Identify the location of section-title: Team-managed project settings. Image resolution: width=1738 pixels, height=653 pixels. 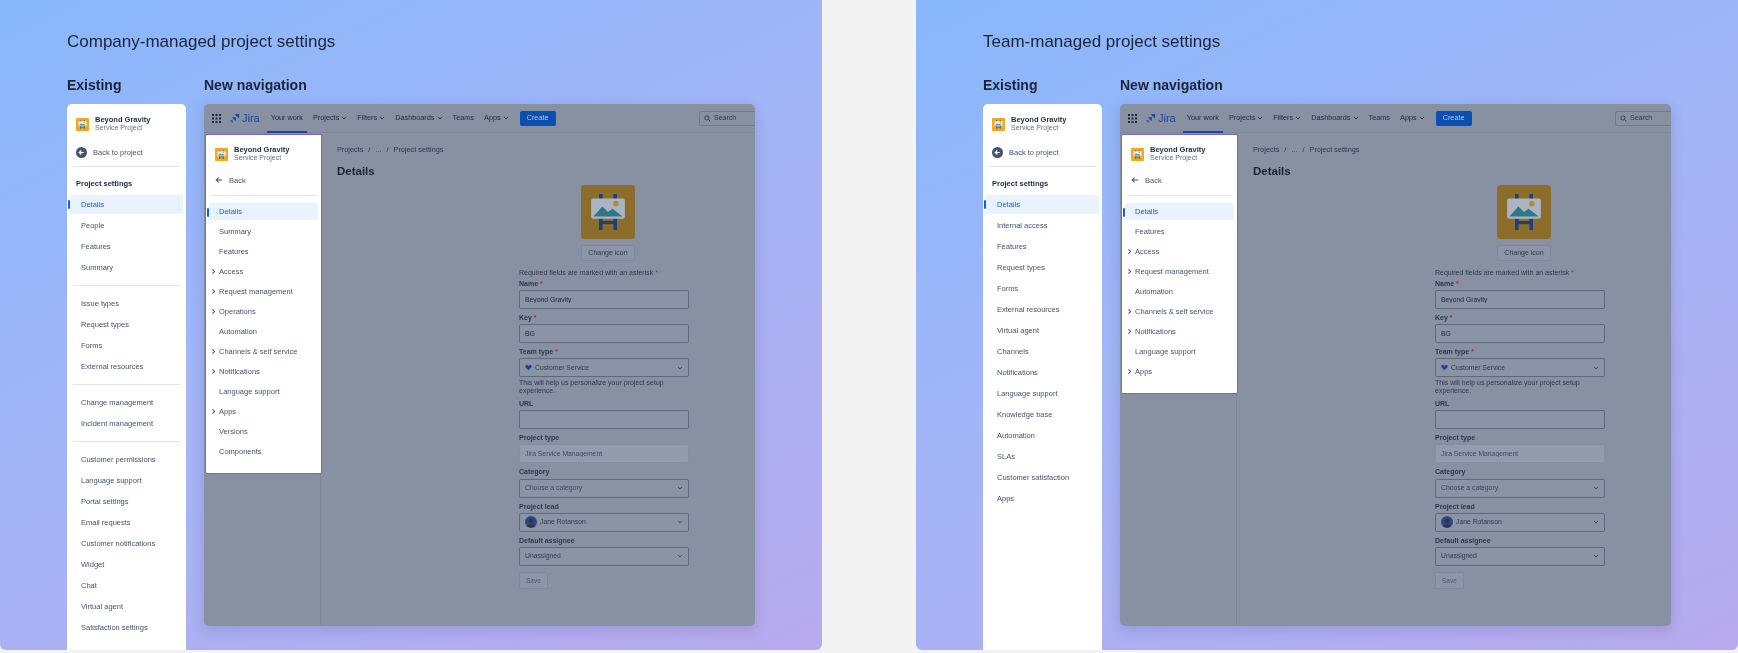
(1102, 42).